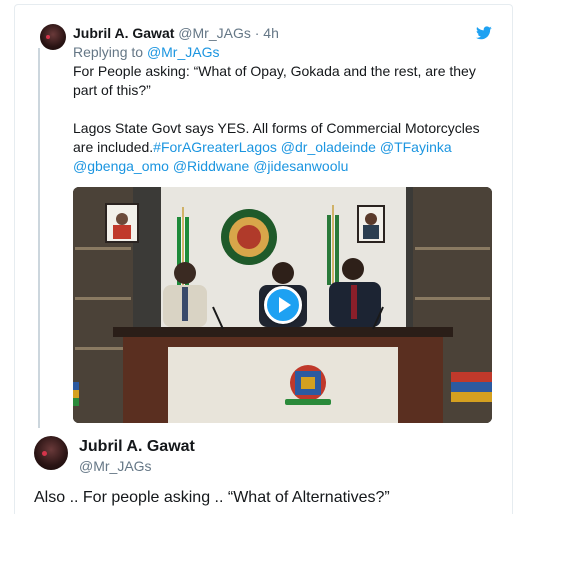  What do you see at coordinates (283, 33) in the screenshot?
I see `quoted-tweet-header: Jubril A. Gawat @Mr_JAGs · 4h` at bounding box center [283, 33].